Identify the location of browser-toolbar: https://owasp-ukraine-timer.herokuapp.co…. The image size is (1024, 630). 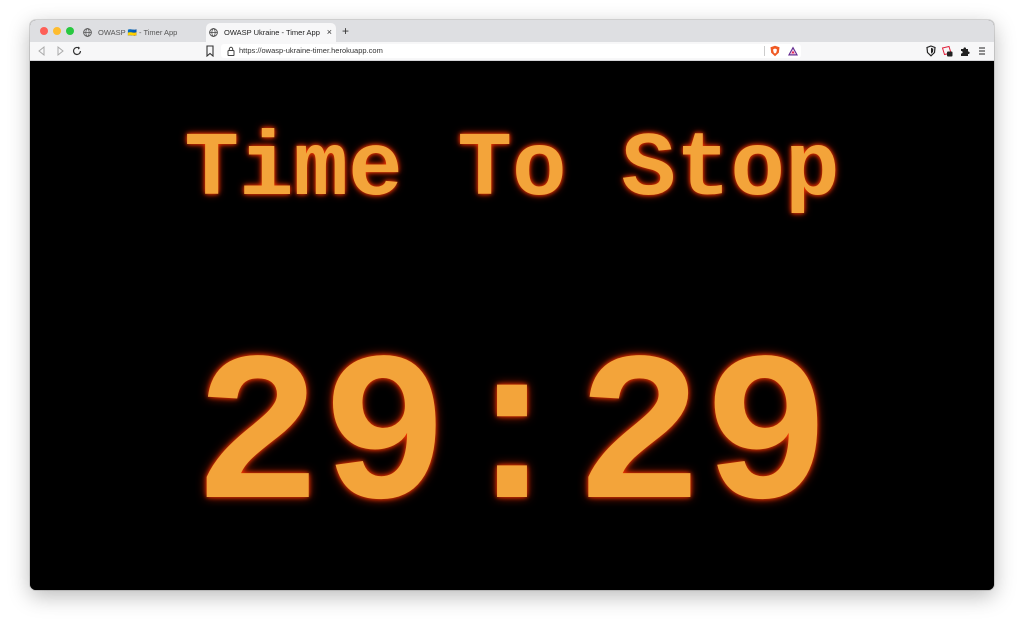
(512, 51).